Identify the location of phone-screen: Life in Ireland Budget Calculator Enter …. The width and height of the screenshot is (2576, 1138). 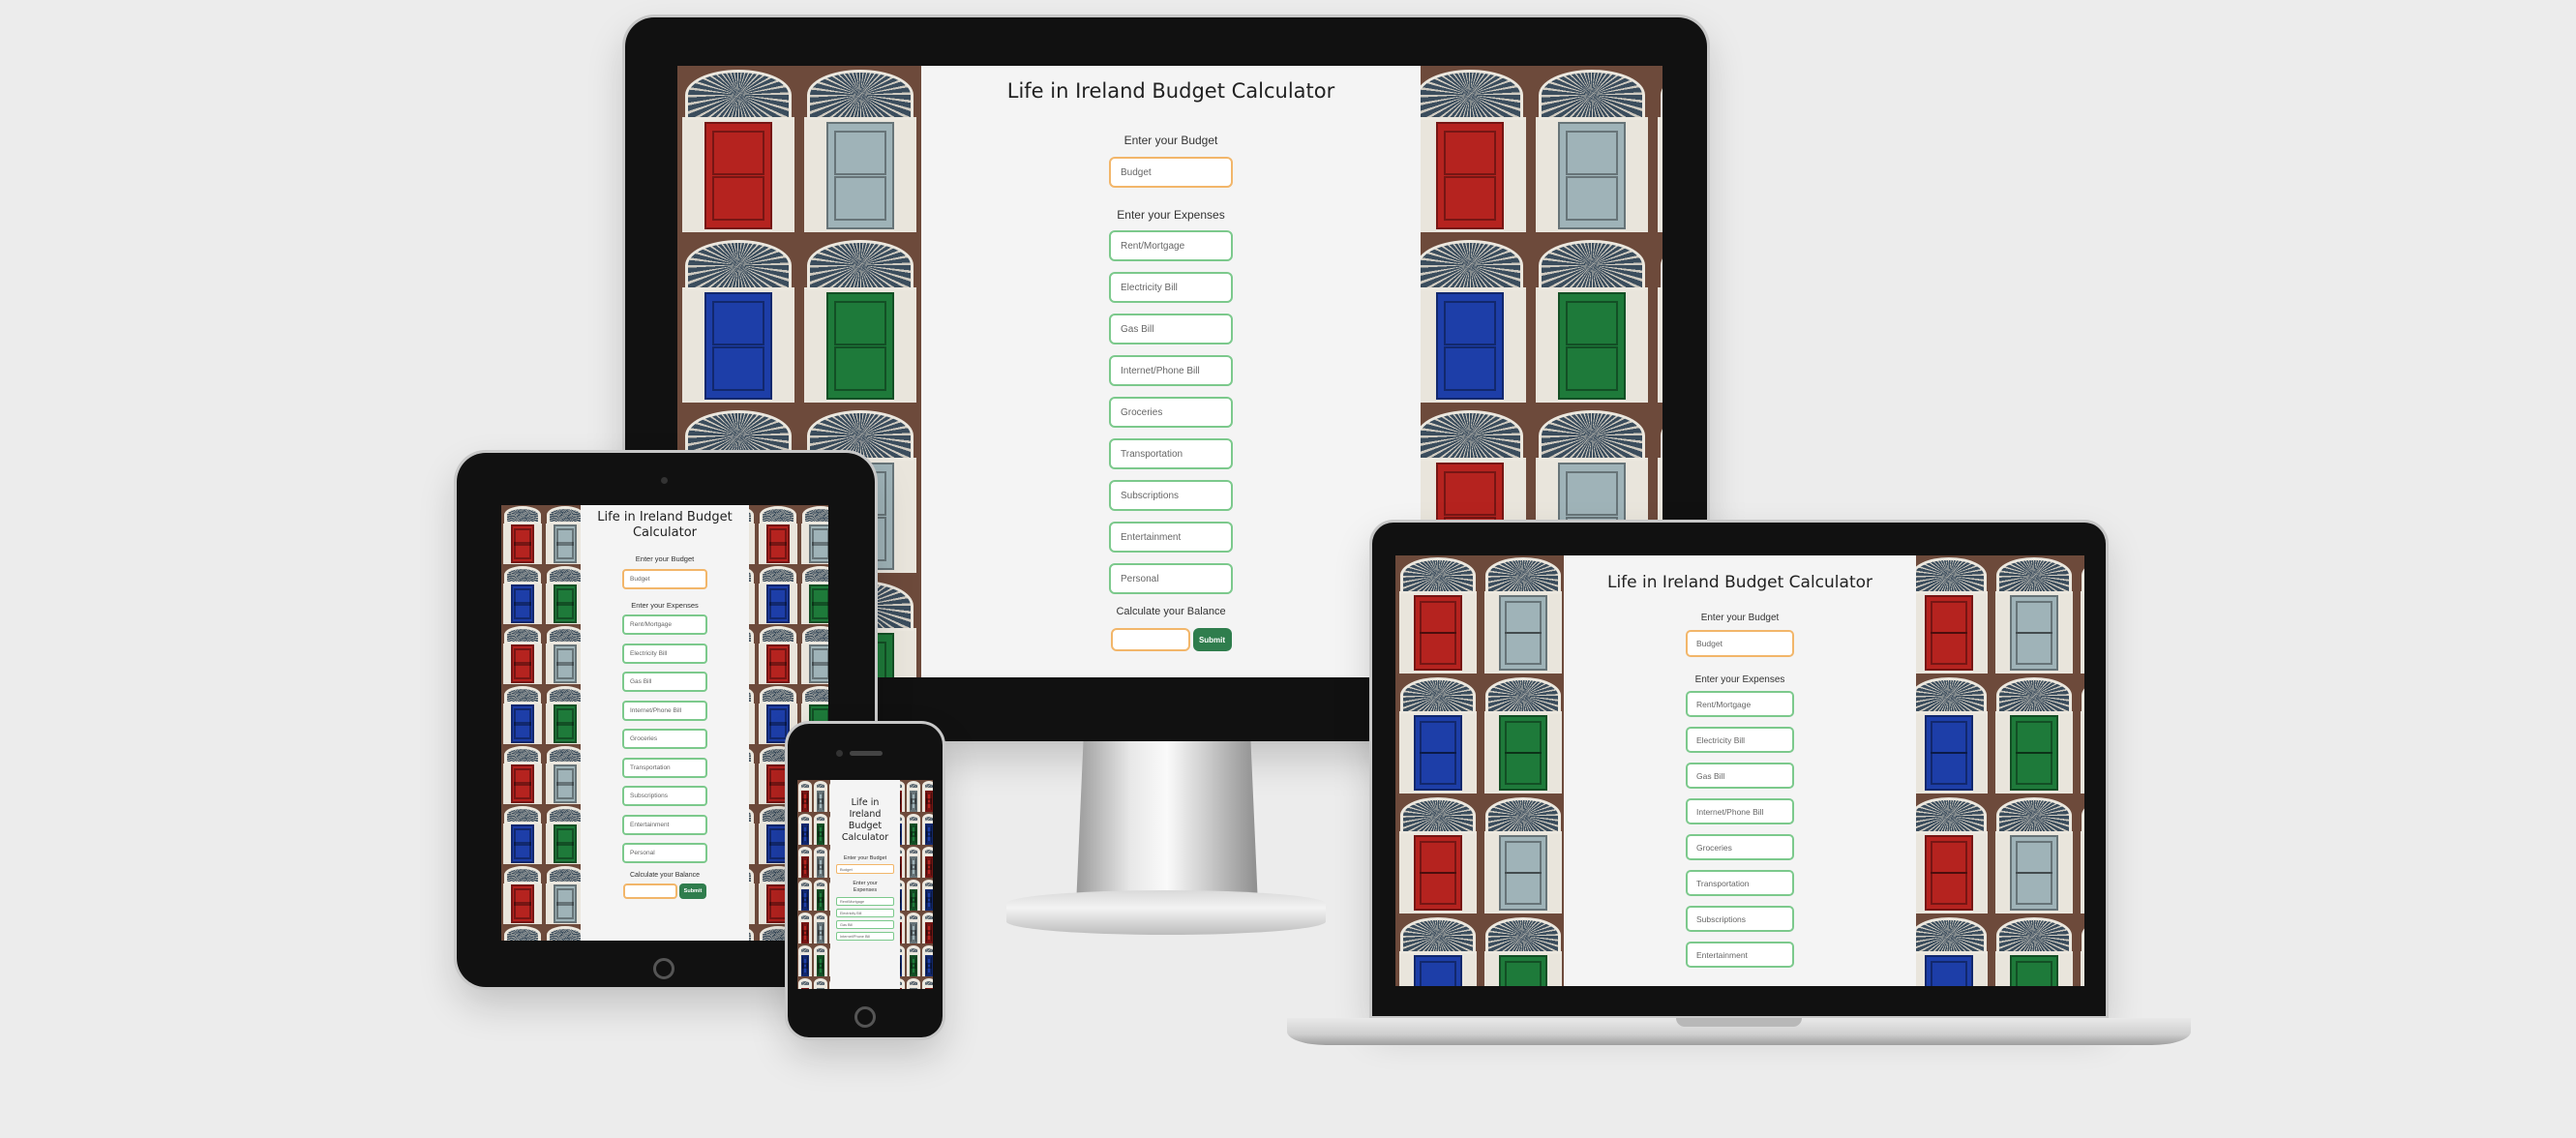
(865, 885).